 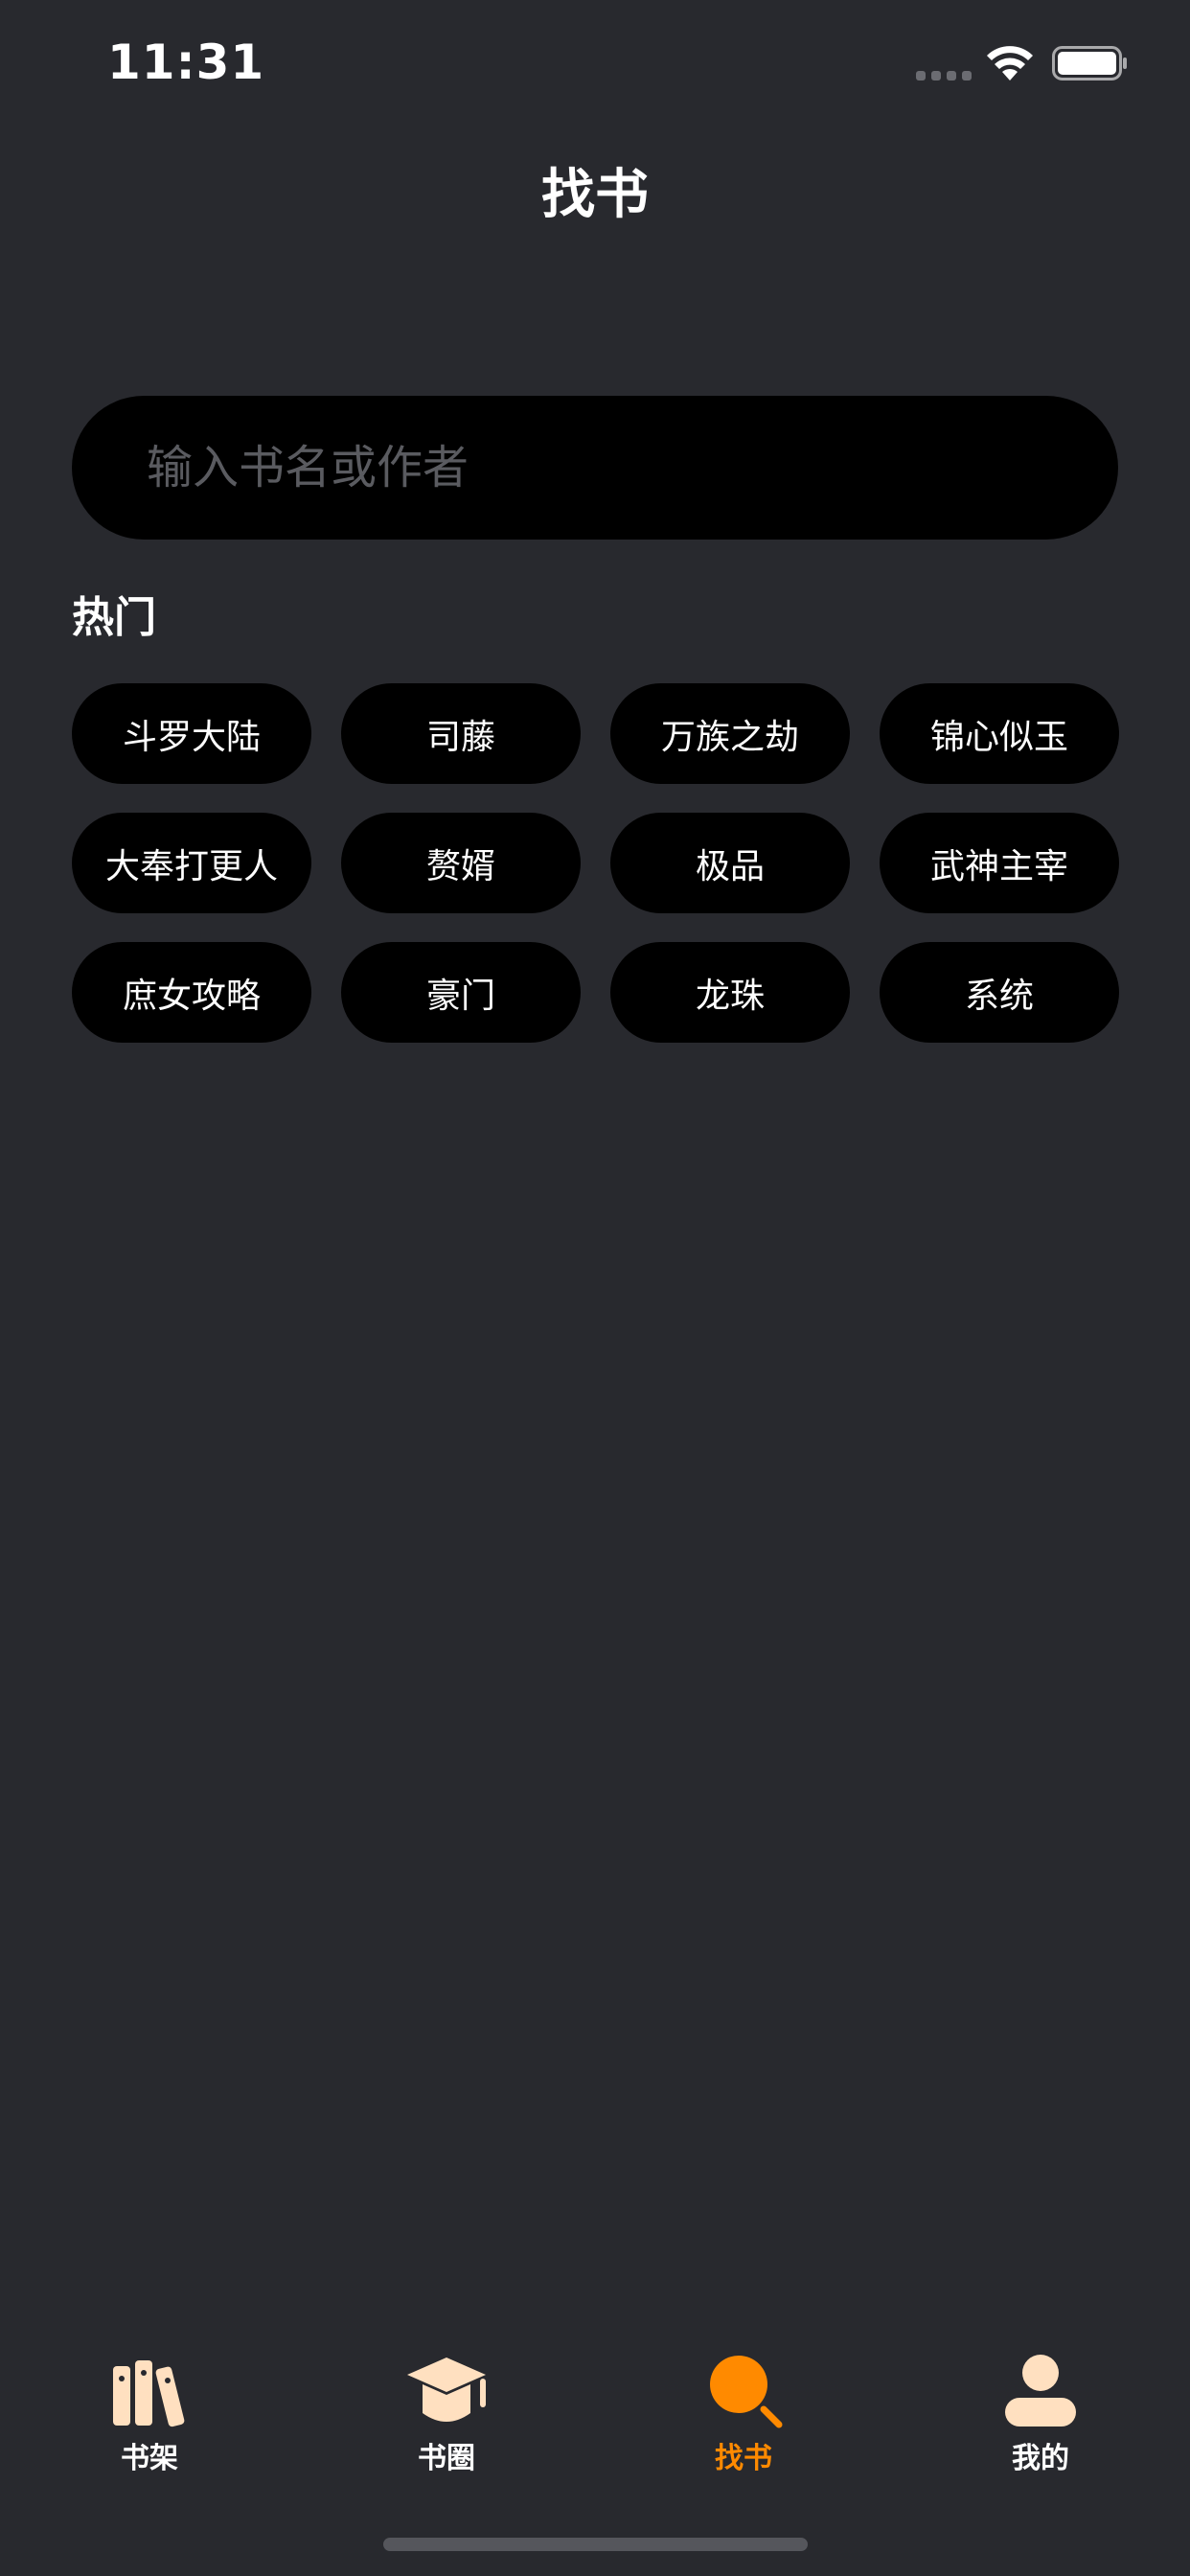 I want to click on cellular-signal-icon, so click(x=944, y=75).